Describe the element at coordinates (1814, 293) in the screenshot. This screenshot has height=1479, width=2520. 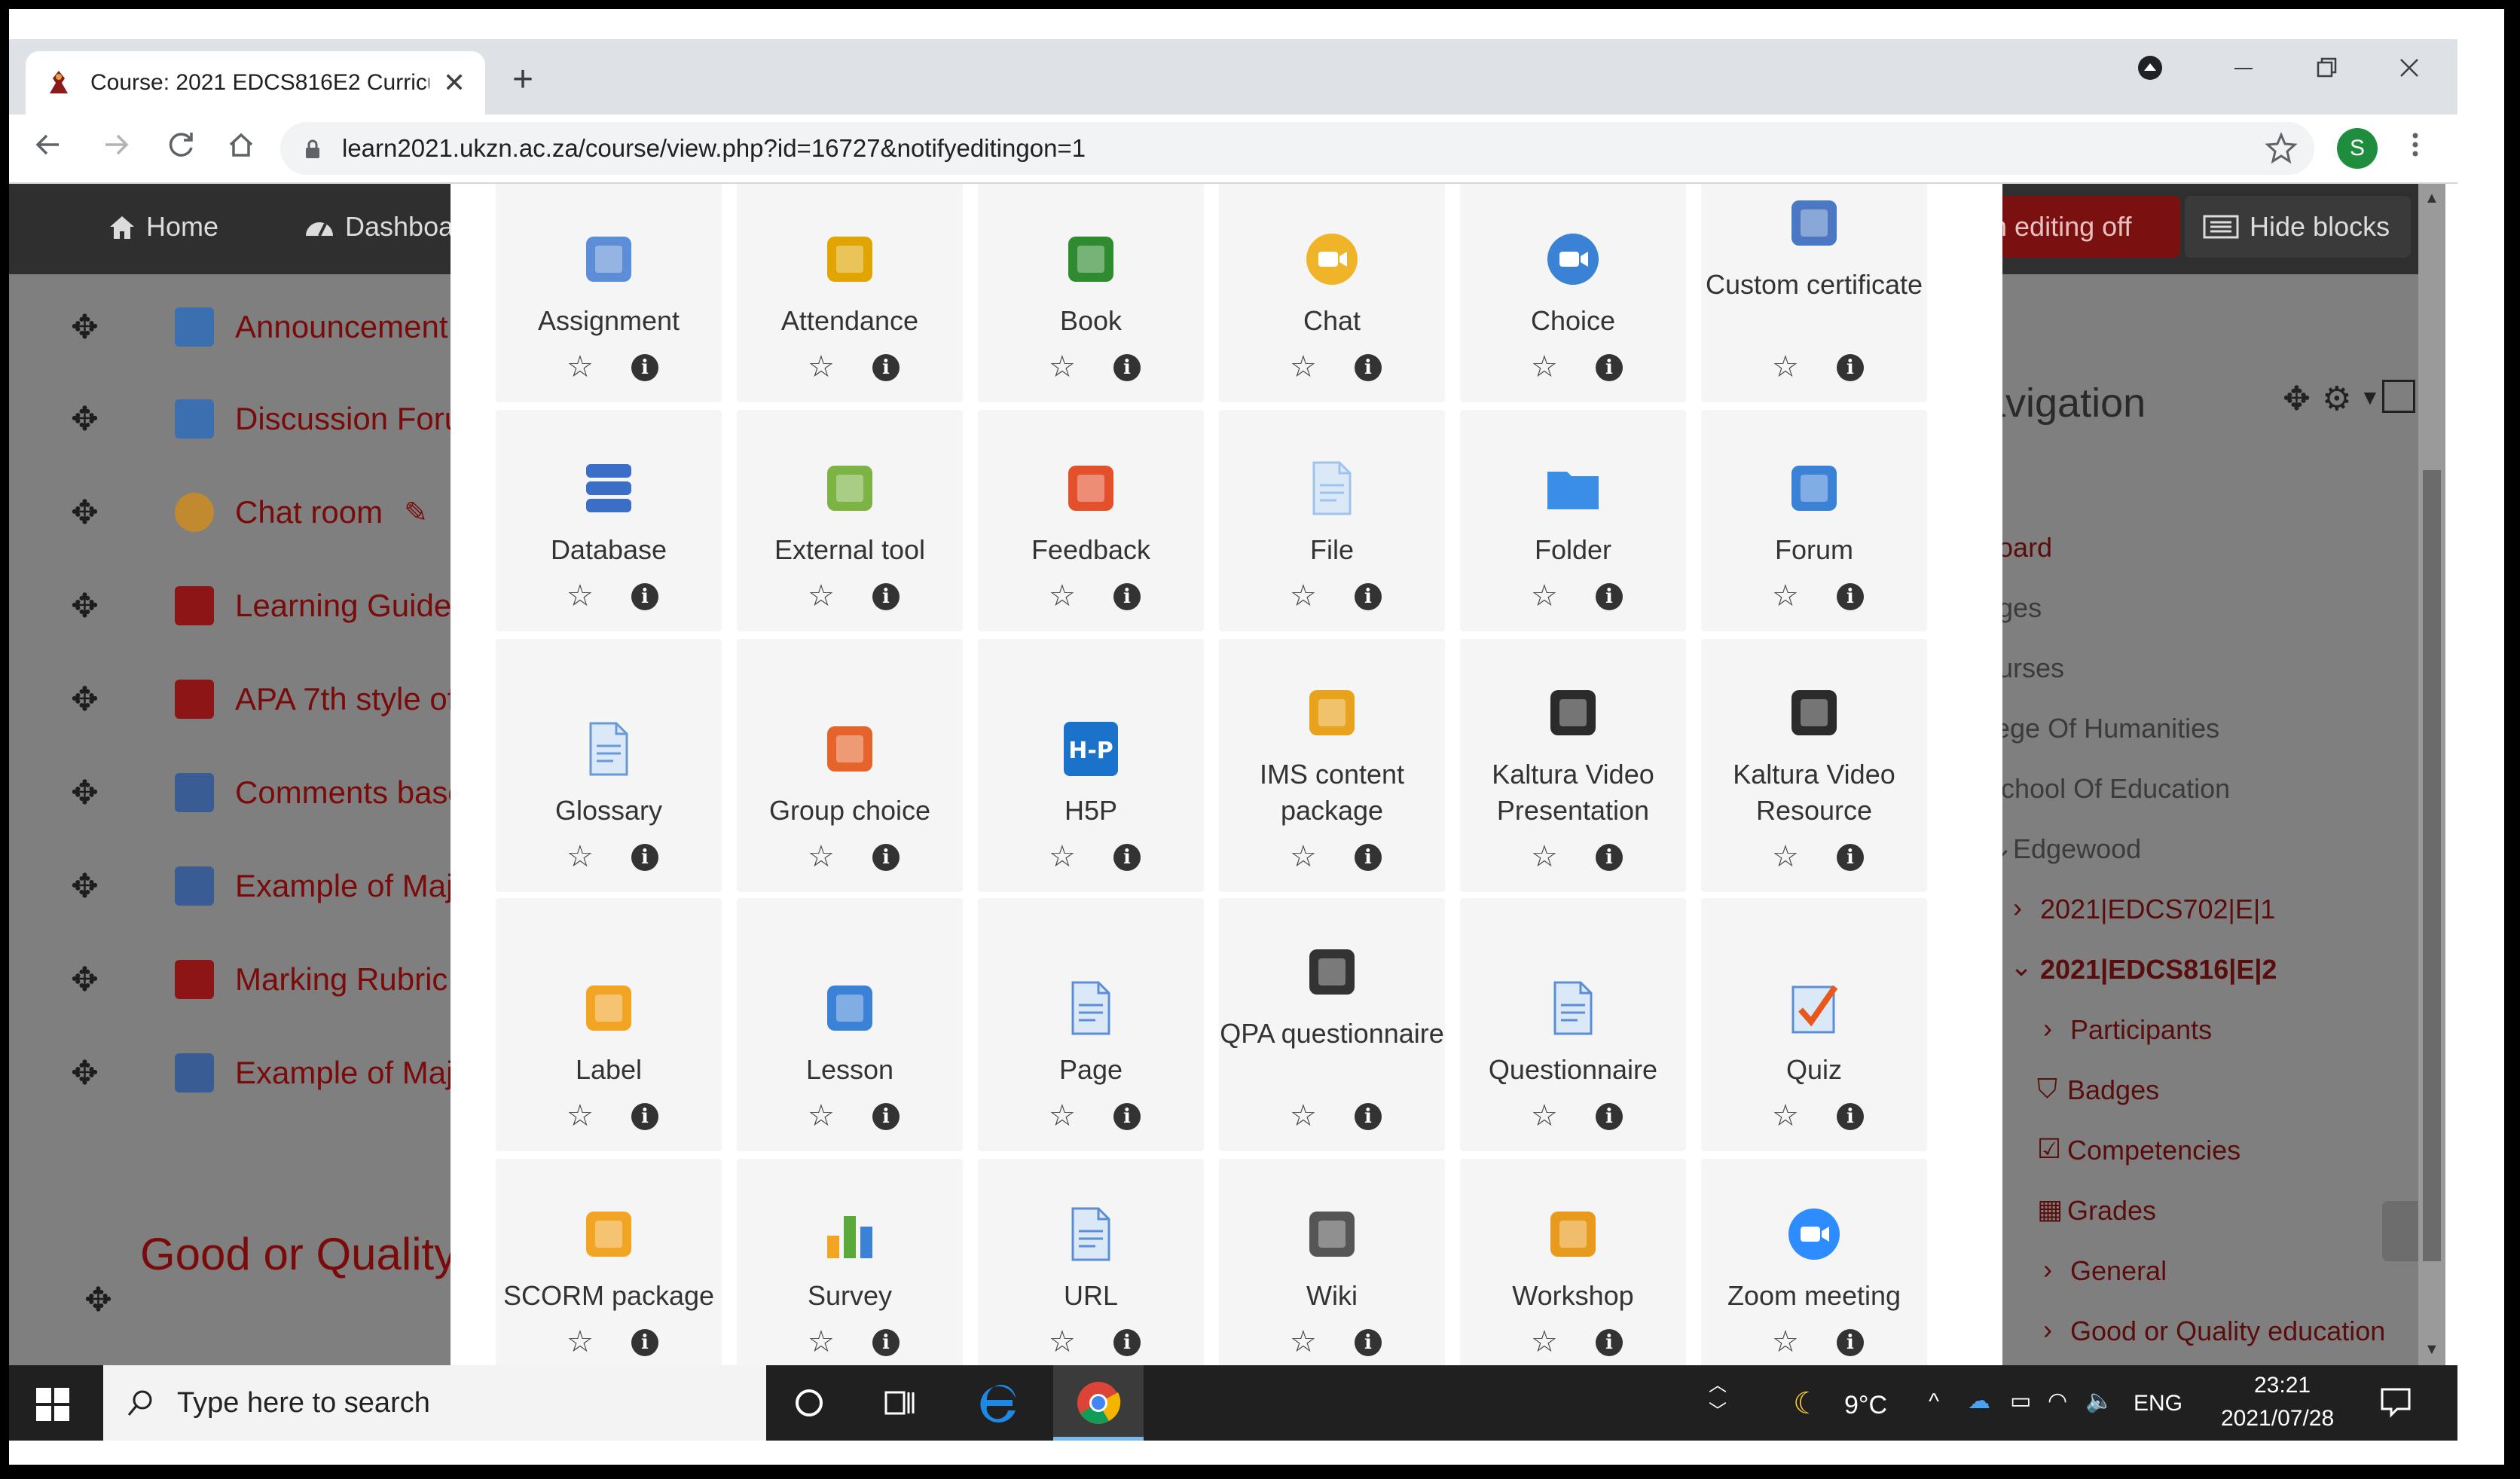
I see `activity-tile-custom-certificate: Custom certificate ☆ i` at that location.